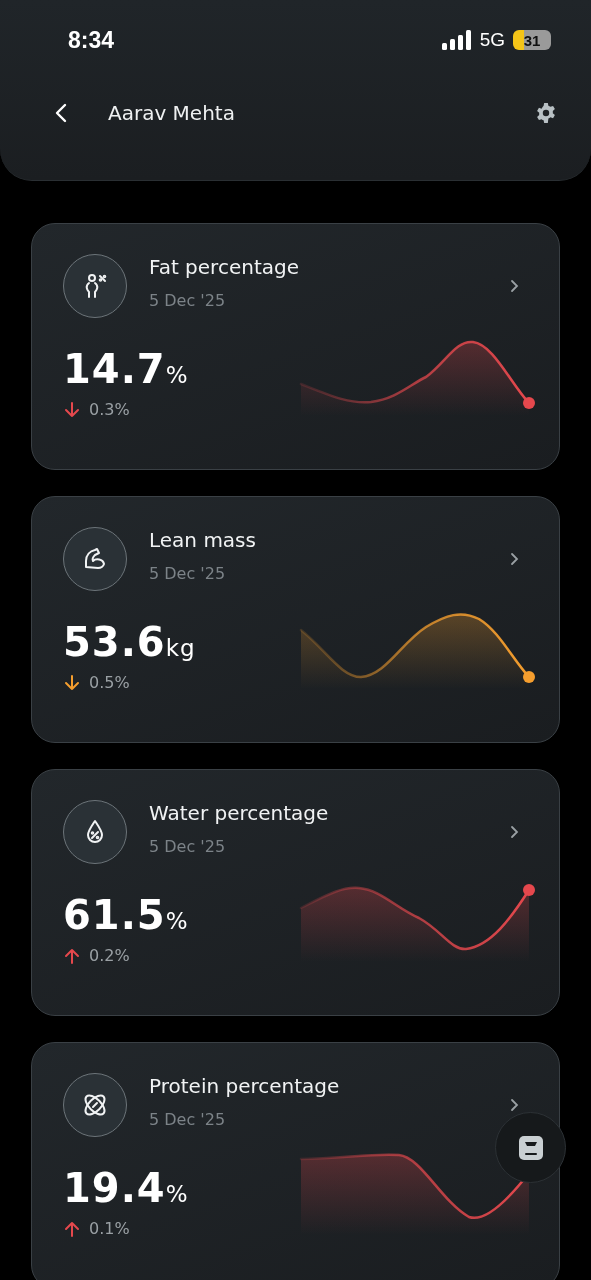 This screenshot has width=591, height=1280. I want to click on metric-change: 0.2%, so click(109, 955).